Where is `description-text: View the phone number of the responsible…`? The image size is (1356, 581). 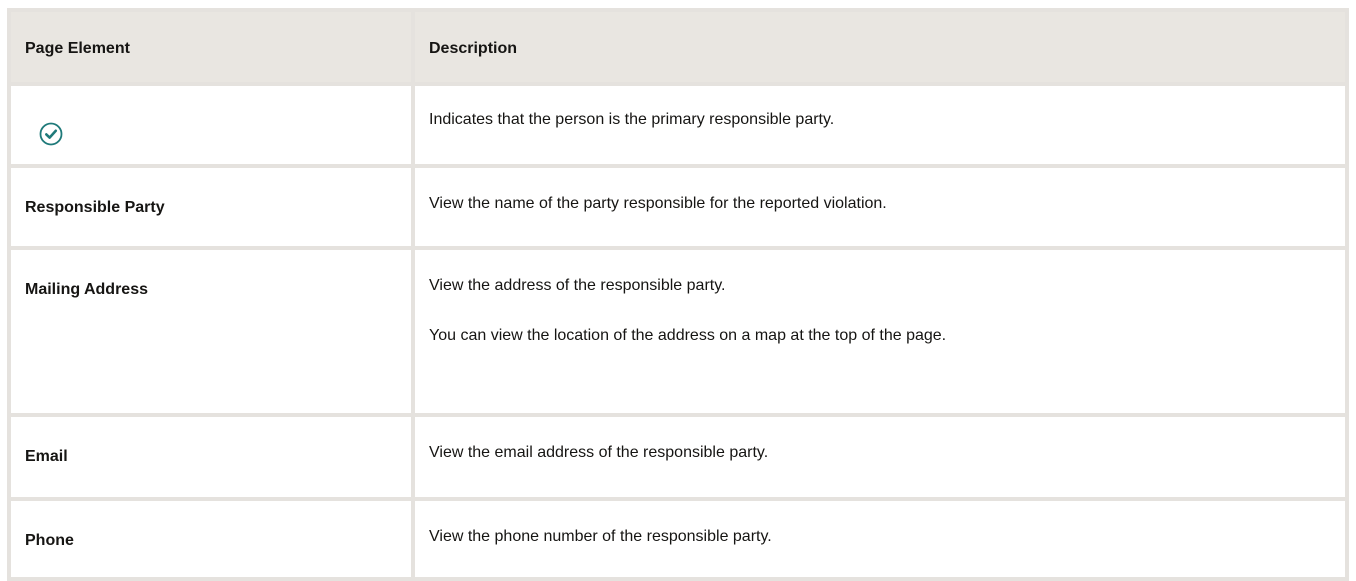
description-text: View the phone number of the responsible… is located at coordinates (600, 536).